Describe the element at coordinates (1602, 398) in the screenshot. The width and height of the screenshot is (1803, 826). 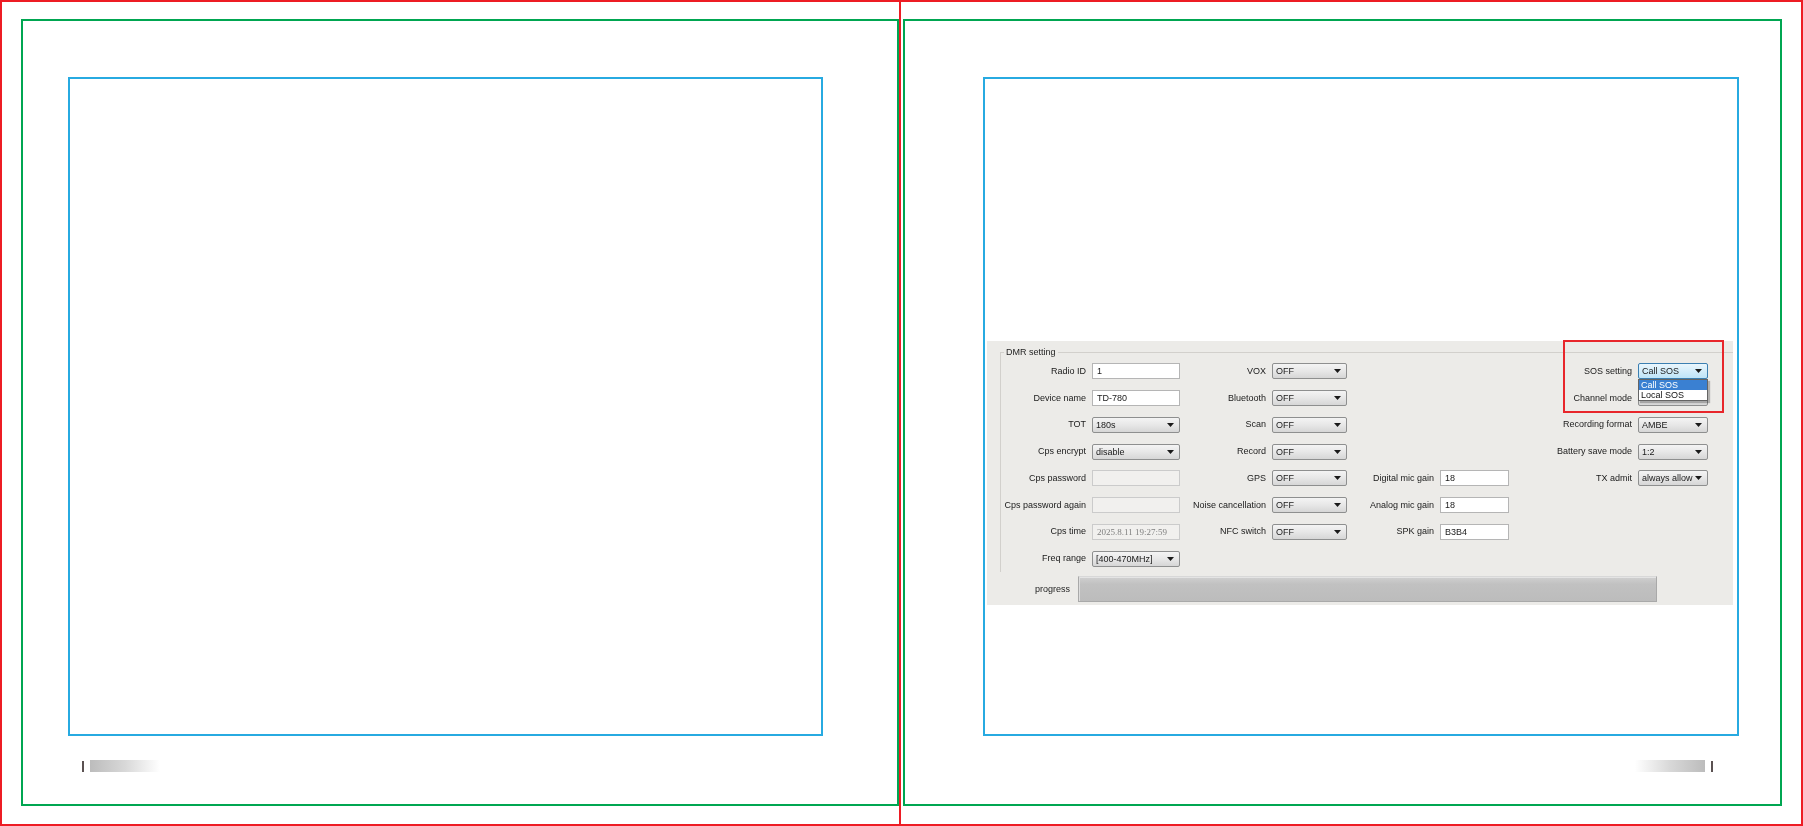
I see `field-label: Channel mode` at that location.